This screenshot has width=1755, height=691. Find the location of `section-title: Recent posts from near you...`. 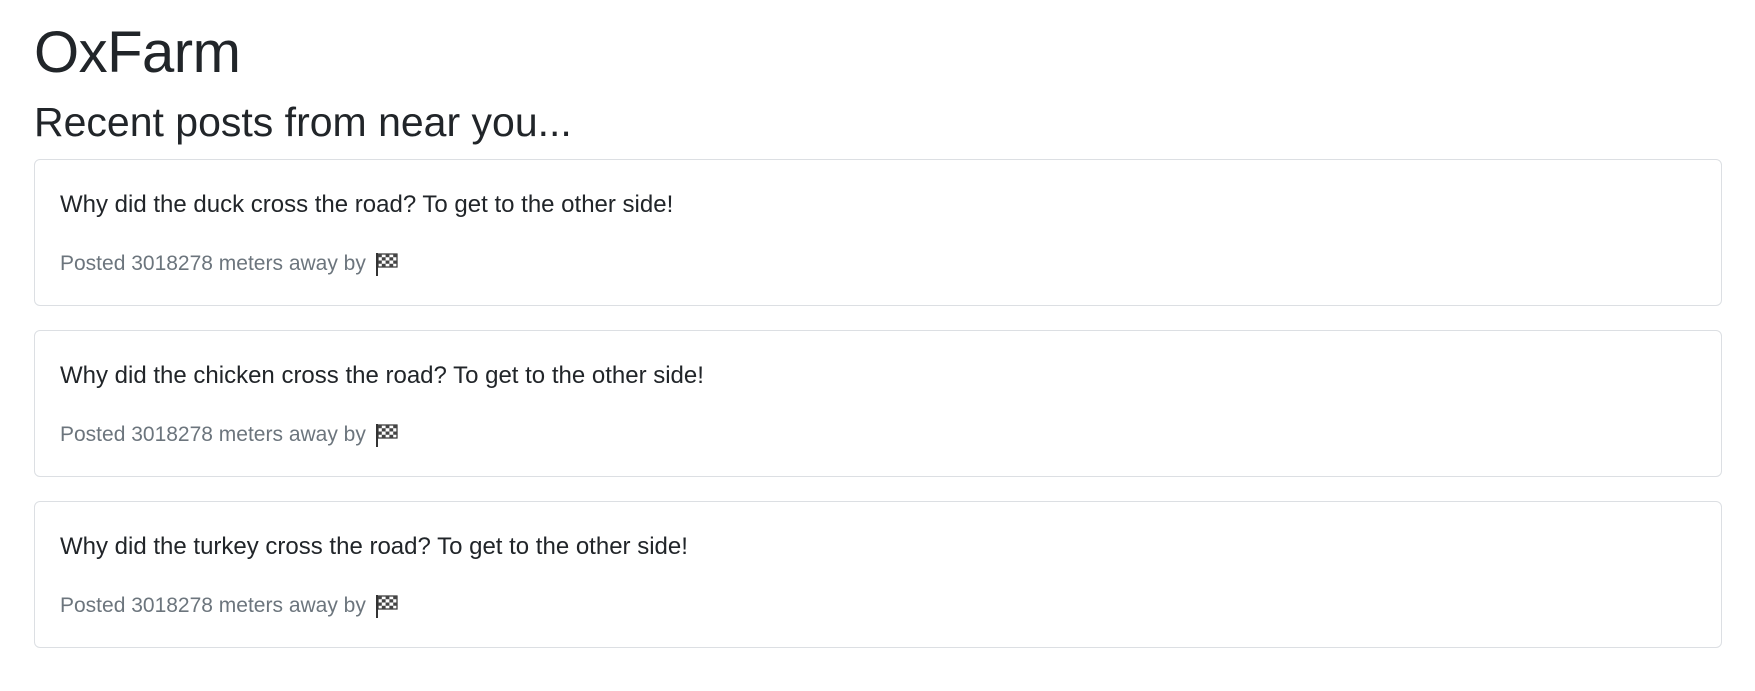

section-title: Recent posts from near you... is located at coordinates (303, 122).